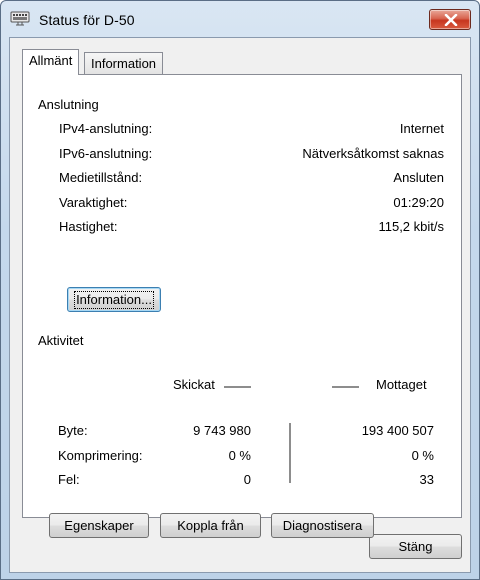  I want to click on duration-value: 01:29:20, so click(418, 202).